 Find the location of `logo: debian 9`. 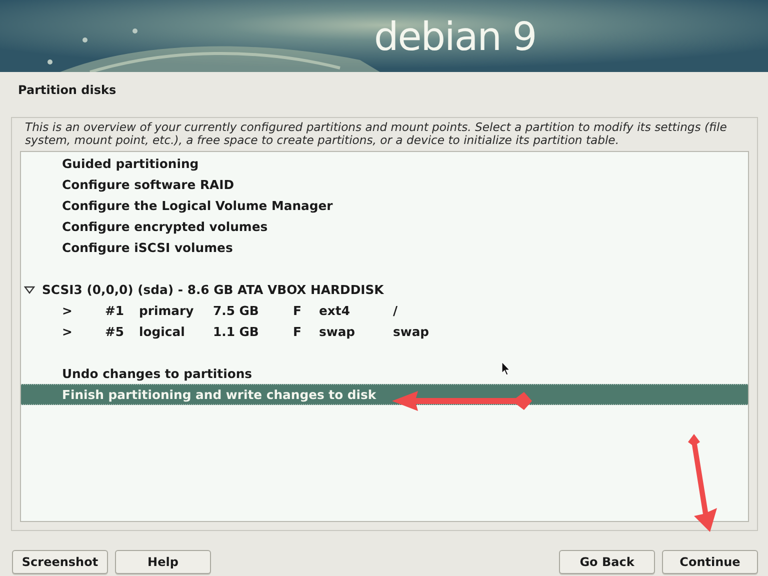

logo: debian 9 is located at coordinates (455, 37).